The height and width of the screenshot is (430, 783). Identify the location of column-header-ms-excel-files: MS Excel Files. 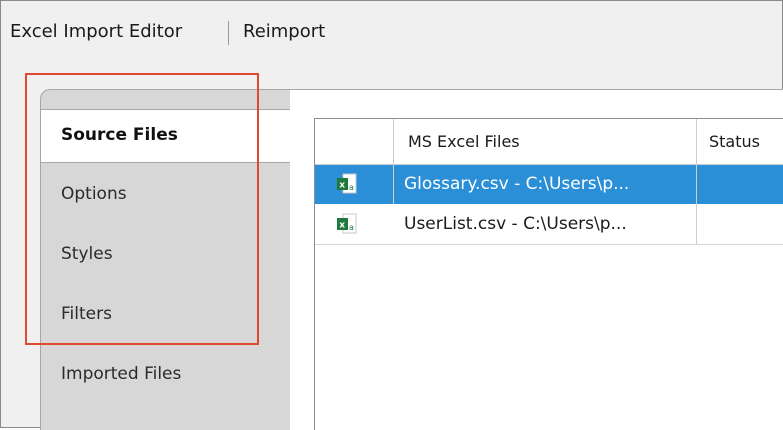
(545, 142).